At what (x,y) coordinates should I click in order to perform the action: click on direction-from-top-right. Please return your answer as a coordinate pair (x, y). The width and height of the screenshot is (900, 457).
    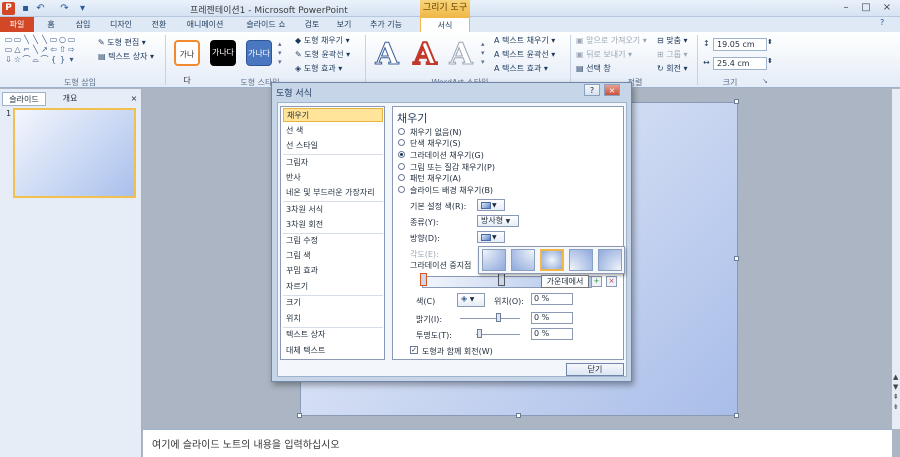
    Looking at the image, I should click on (523, 260).